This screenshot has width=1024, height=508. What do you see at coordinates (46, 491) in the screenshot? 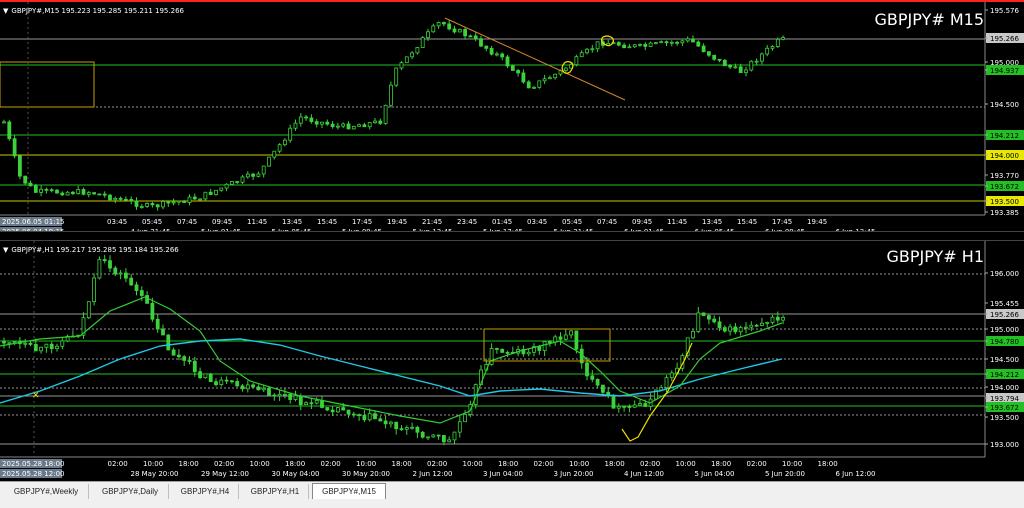
I see `tab-weekly: GBPJPY#,Weekly` at bounding box center [46, 491].